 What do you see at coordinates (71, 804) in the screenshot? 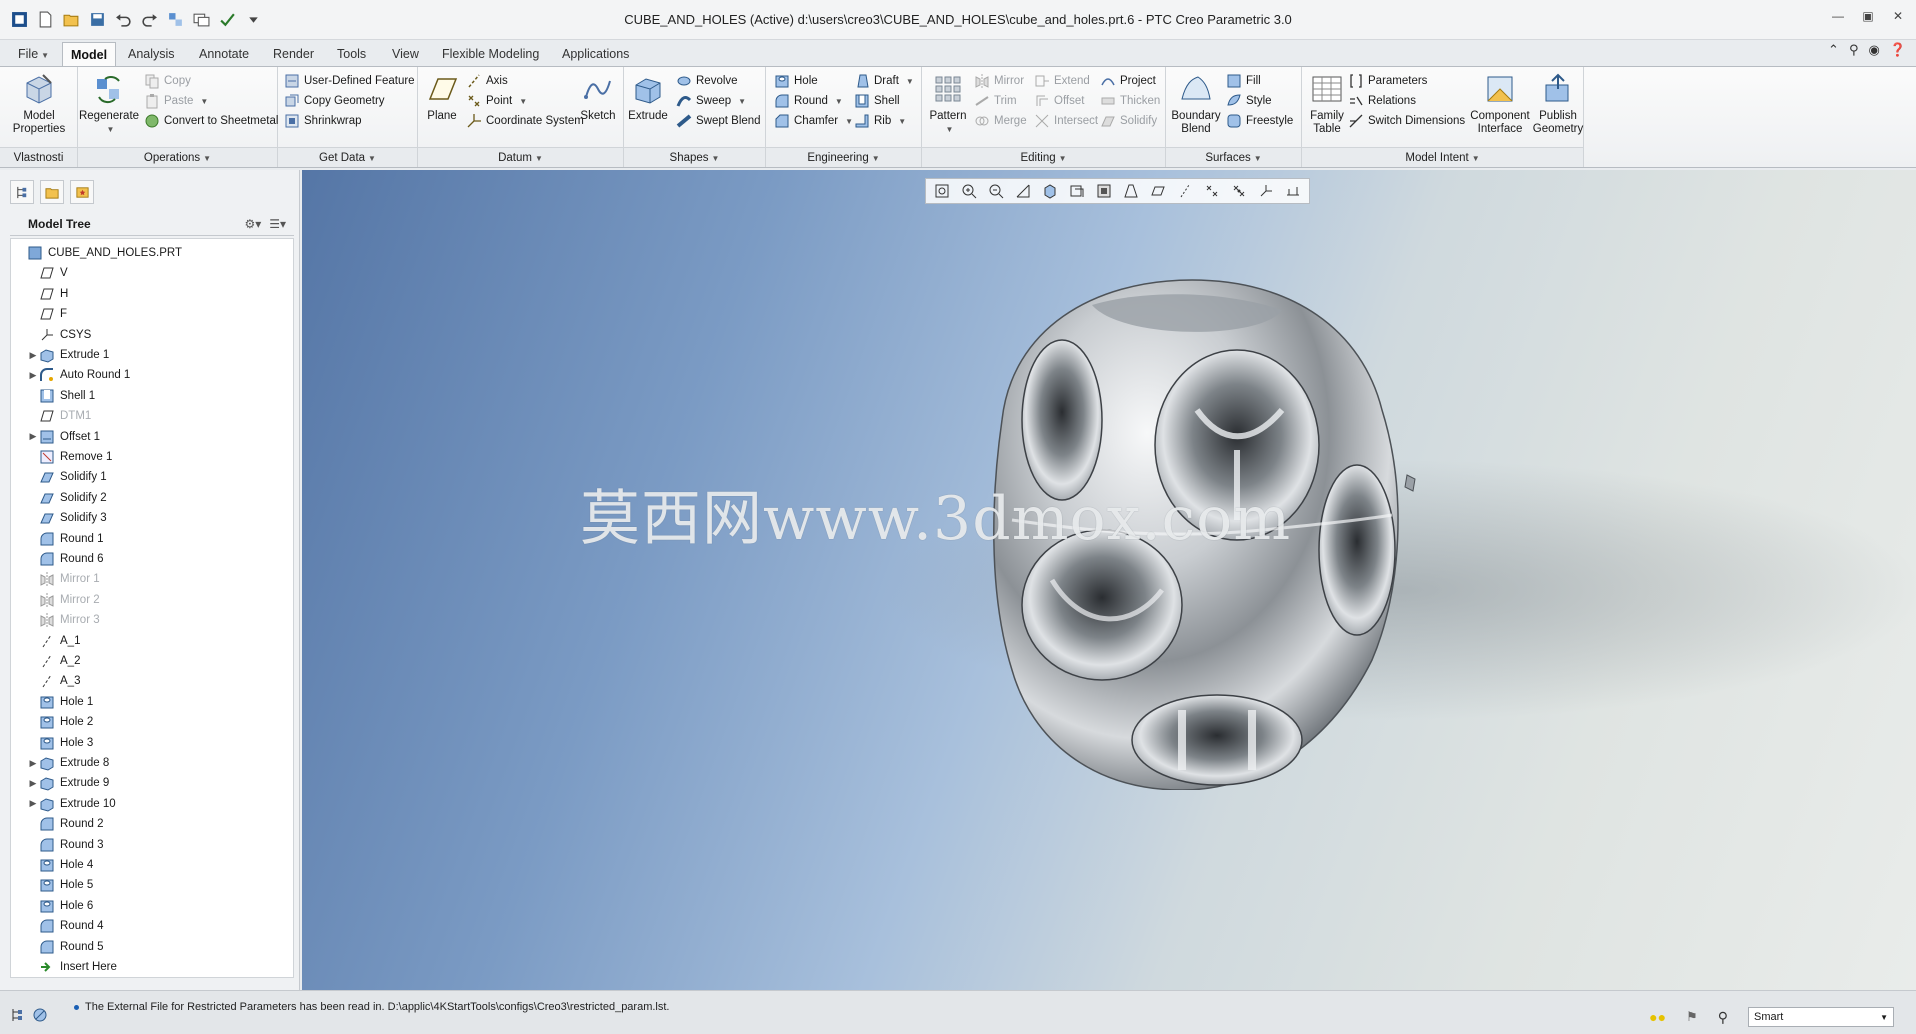
I see `tree-item: ▶ Extrude 10` at bounding box center [71, 804].